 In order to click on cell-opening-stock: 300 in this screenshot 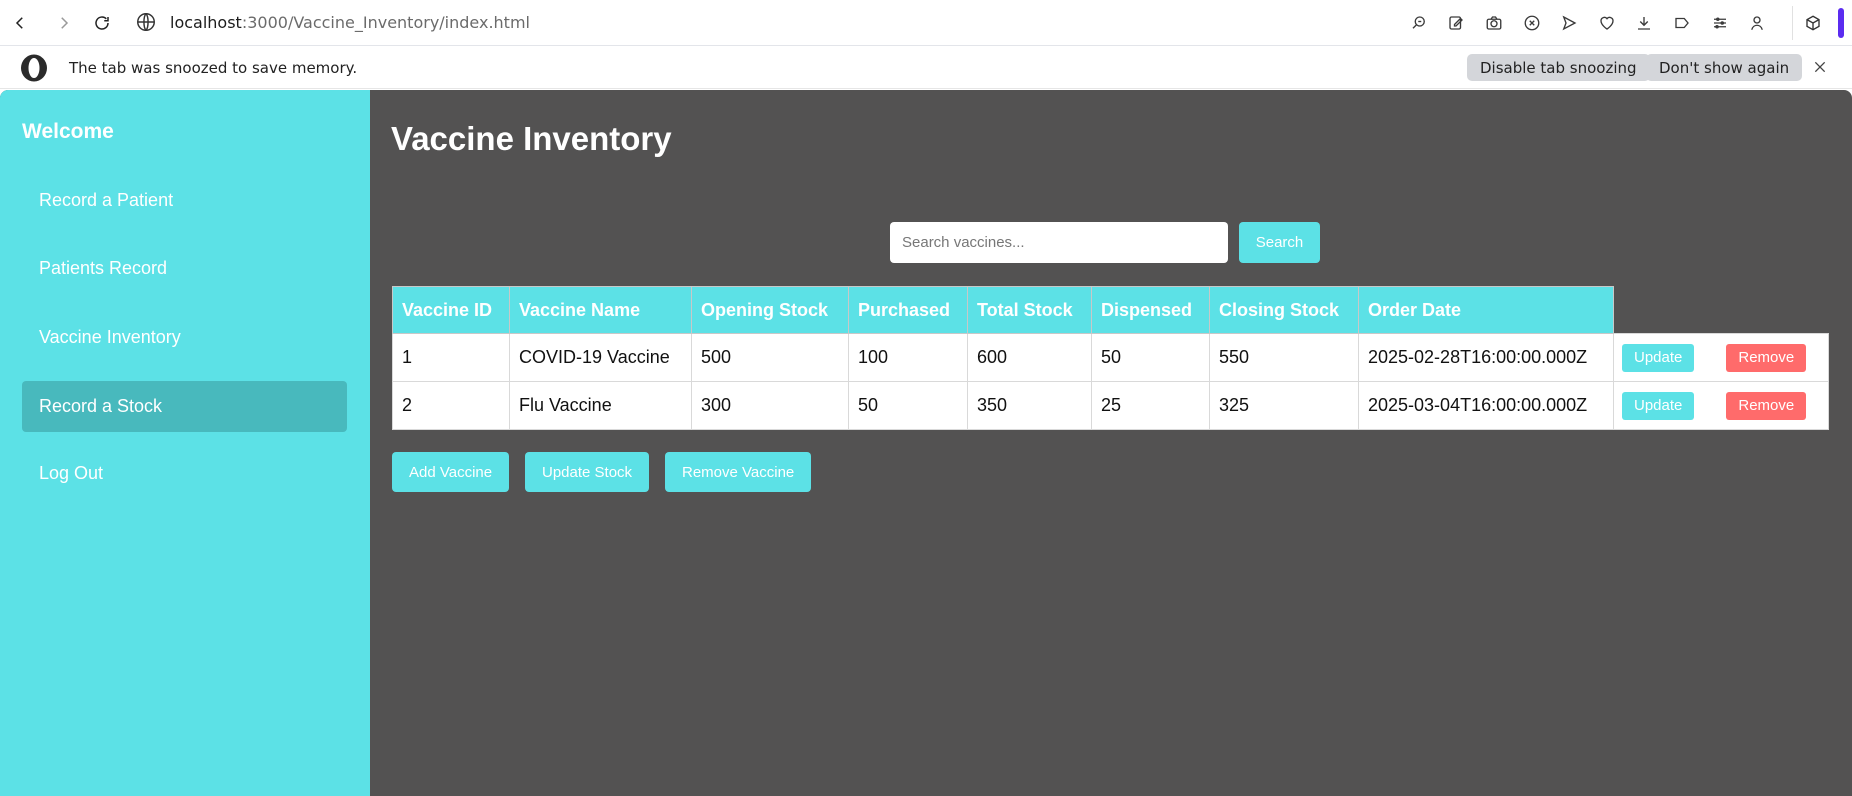, I will do `click(770, 405)`.